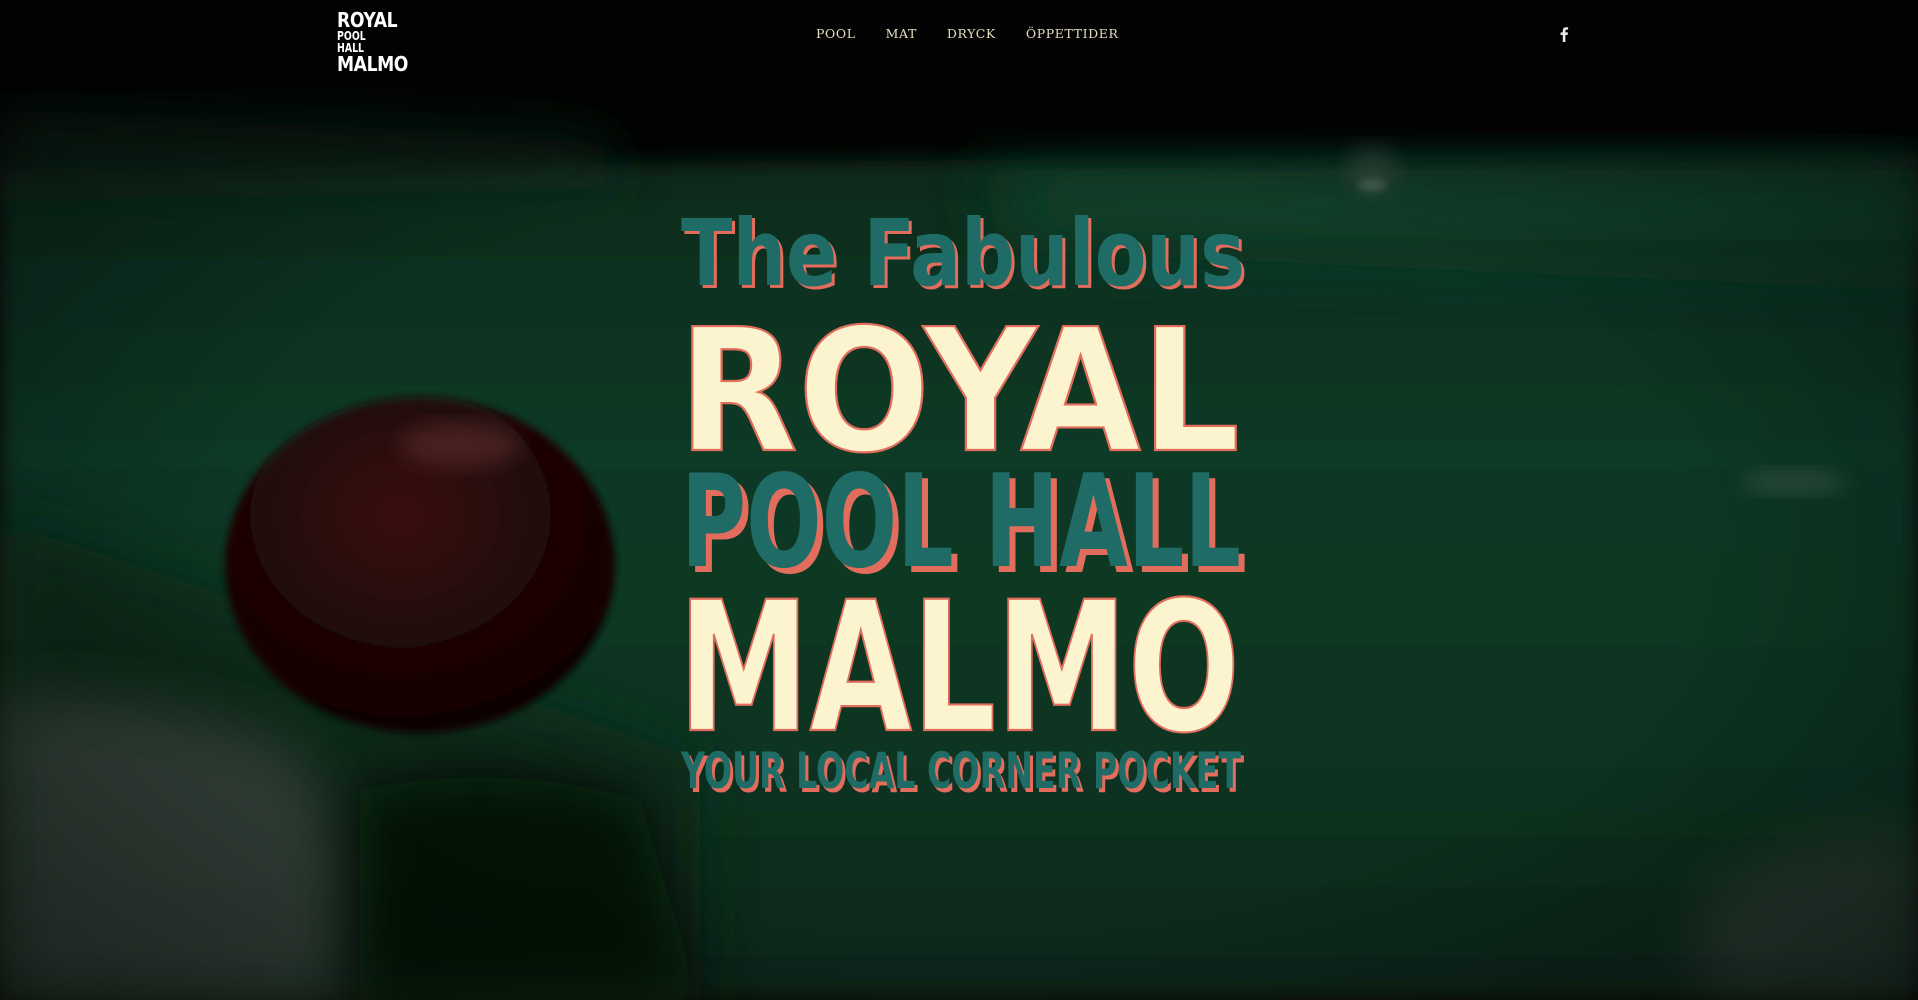 The height and width of the screenshot is (1000, 1918). Describe the element at coordinates (1072, 33) in the screenshot. I see `nav-item-oppettider: ÖPPETTIDER` at that location.